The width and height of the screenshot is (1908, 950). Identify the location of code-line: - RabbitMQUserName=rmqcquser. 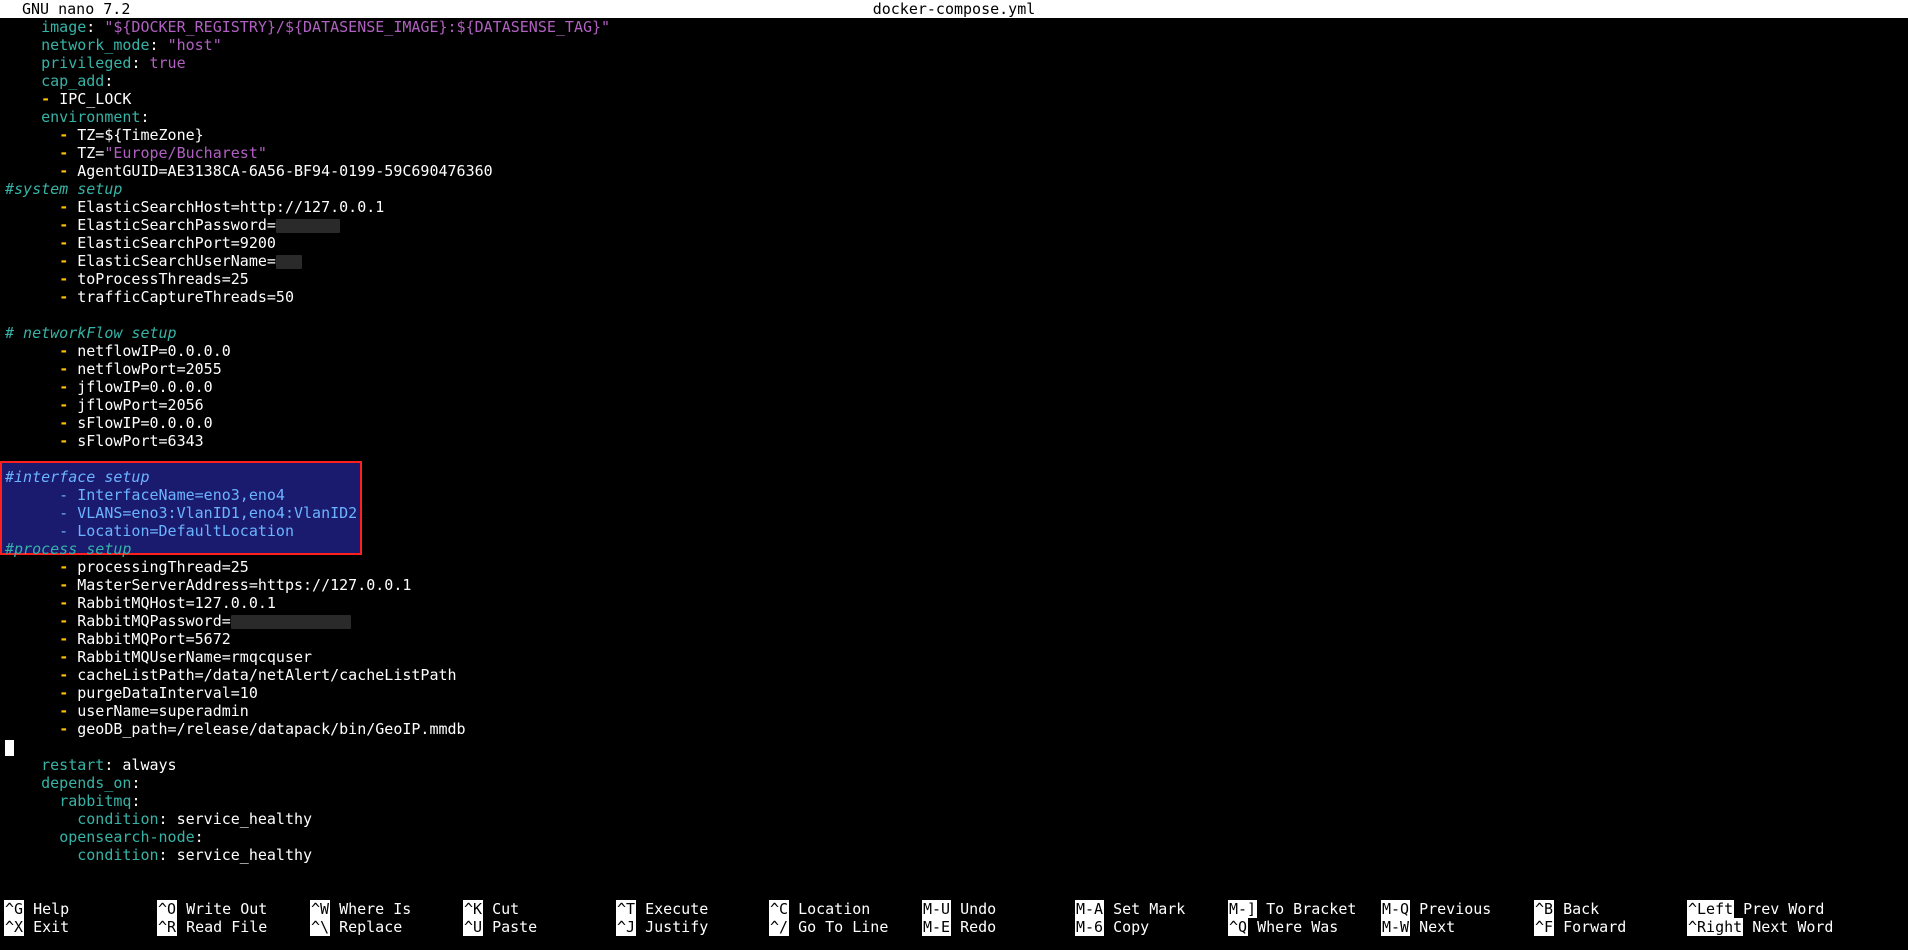
(186, 657).